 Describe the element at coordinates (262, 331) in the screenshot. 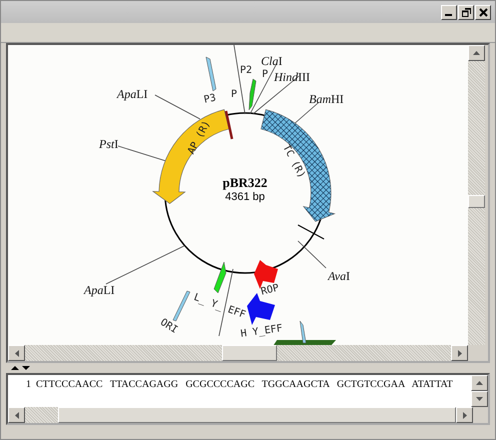

I see `feature-label: H Y_EFF` at that location.